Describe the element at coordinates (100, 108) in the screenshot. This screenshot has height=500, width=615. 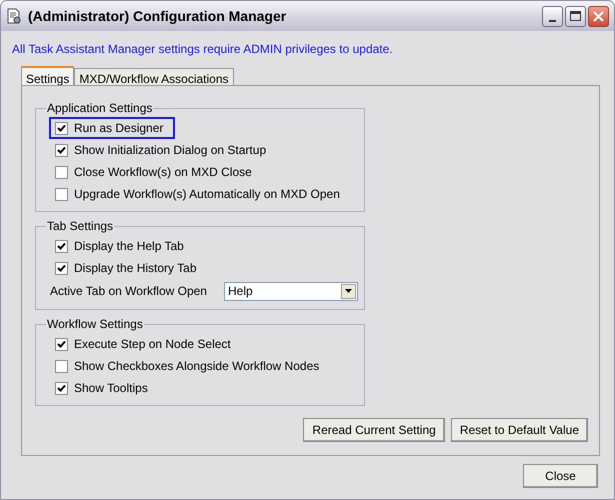
I see `group-title: Application Settings` at that location.